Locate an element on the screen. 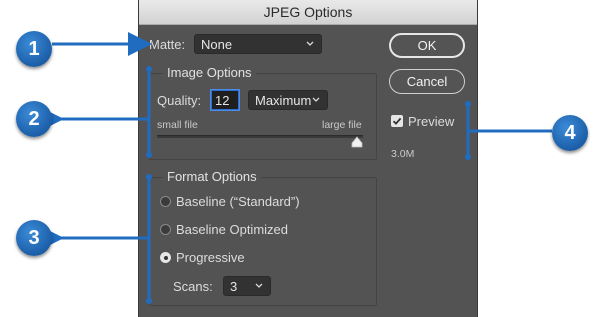 This screenshot has height=317, width=612. callout-3-dot-top is located at coordinates (149, 177).